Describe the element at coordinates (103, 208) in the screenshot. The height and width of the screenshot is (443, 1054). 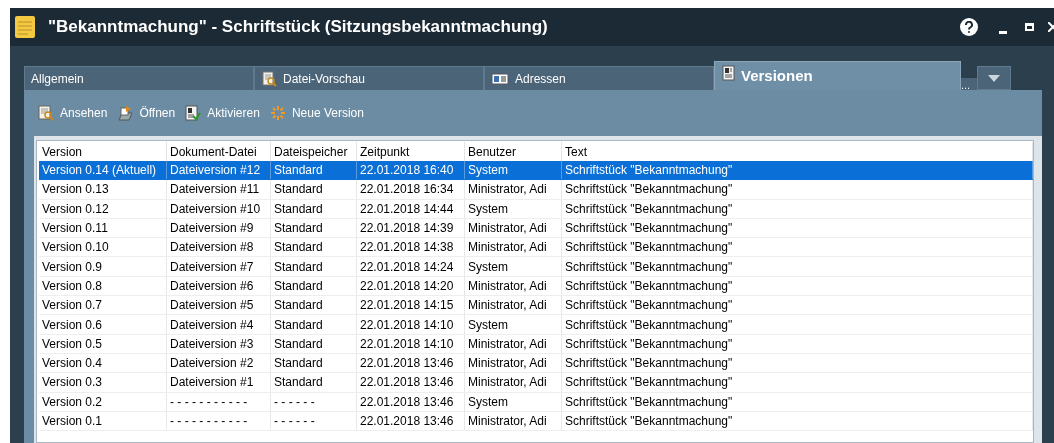
I see `table-cell: Version 0.12` at that location.